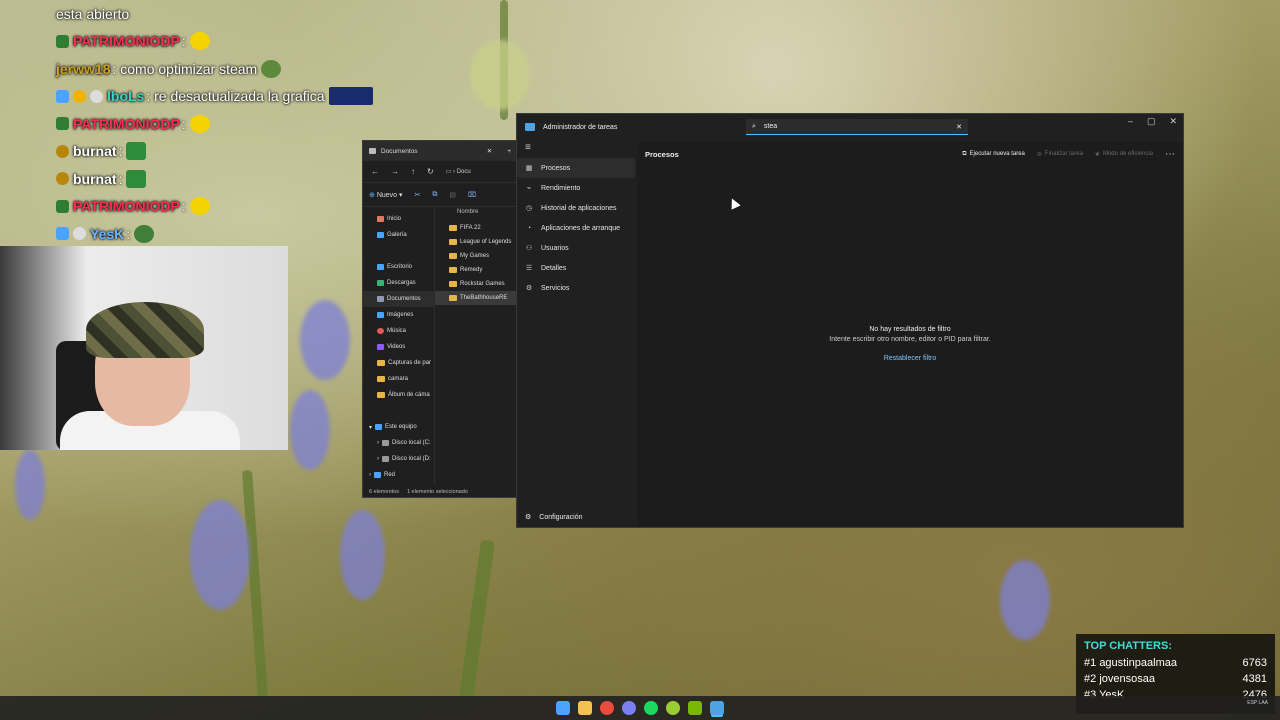  Describe the element at coordinates (910, 329) in the screenshot. I see `empty-title: No hay resultados de filtro` at that location.